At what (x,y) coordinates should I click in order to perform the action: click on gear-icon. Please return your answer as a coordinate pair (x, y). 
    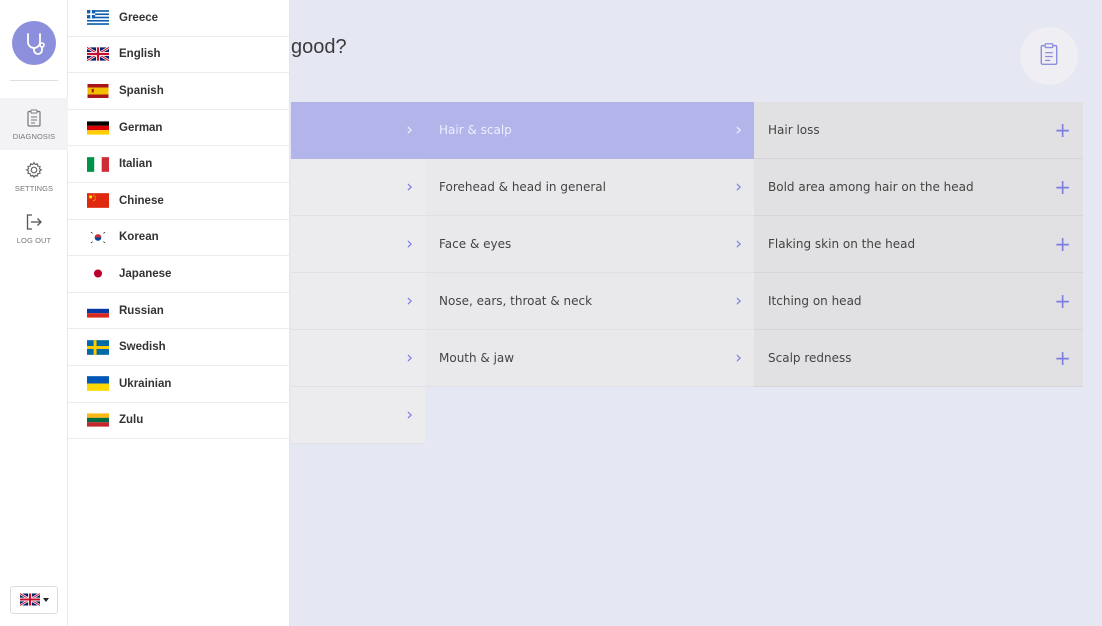
    Looking at the image, I should click on (34, 170).